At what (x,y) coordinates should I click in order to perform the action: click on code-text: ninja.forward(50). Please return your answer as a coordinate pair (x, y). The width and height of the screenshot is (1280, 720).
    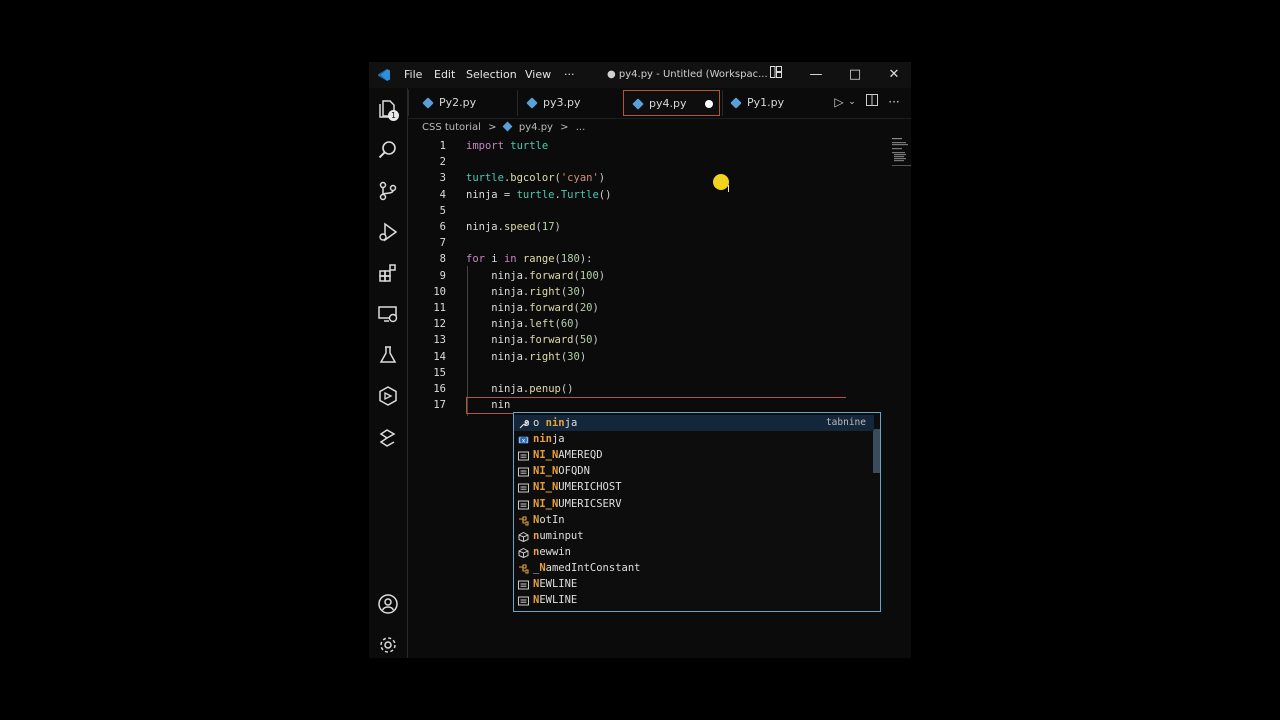
    Looking at the image, I should click on (532, 340).